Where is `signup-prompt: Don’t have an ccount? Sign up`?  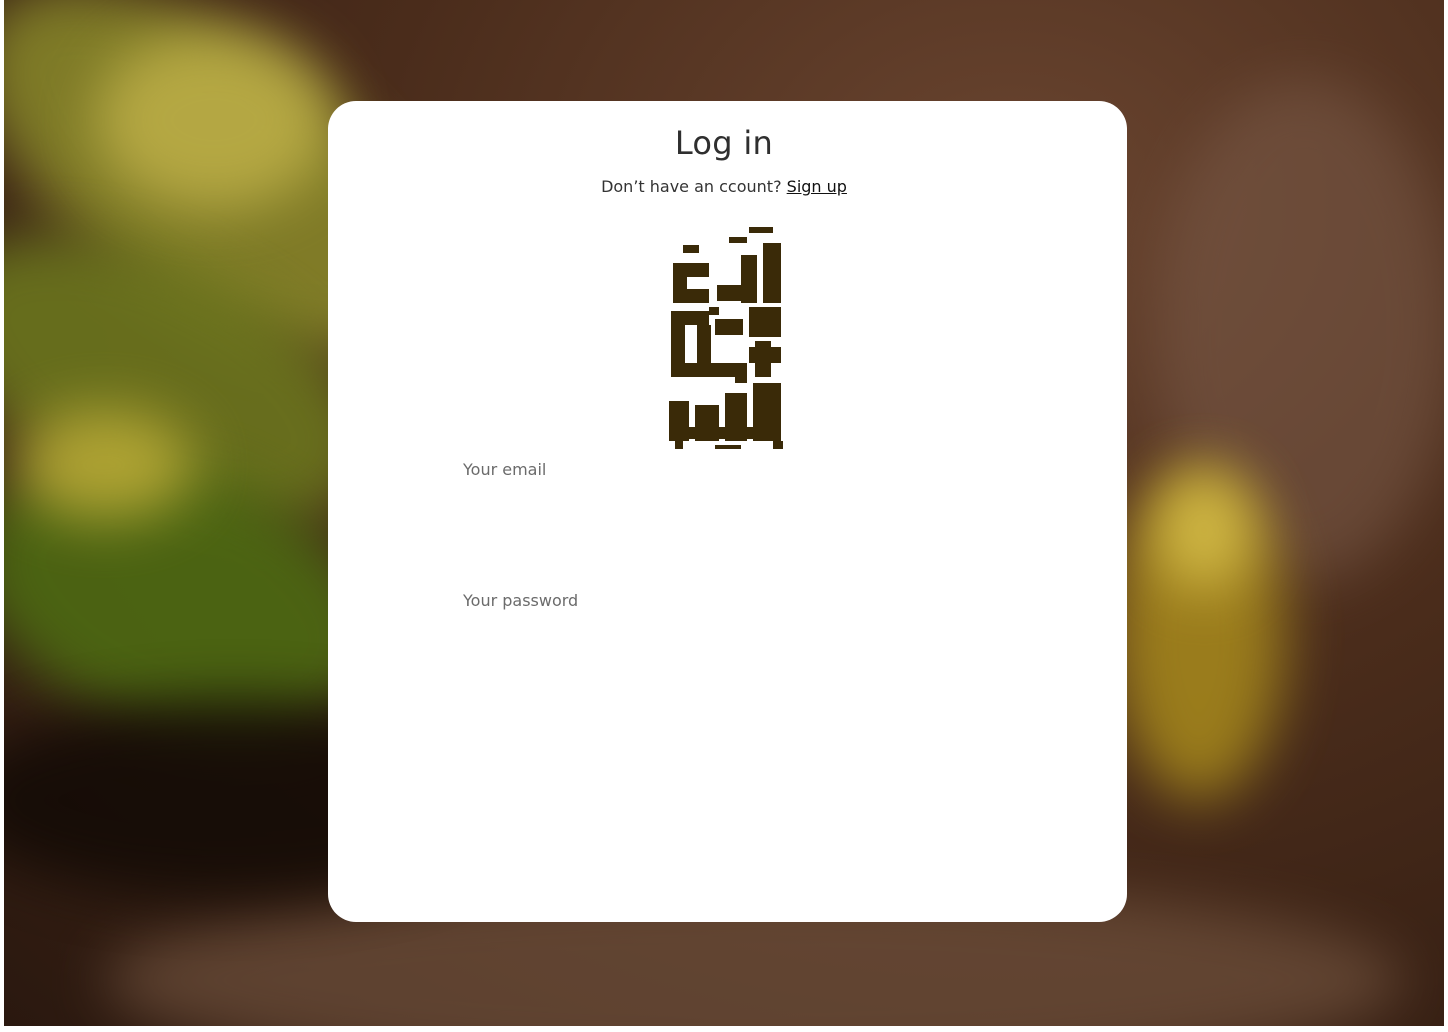
signup-prompt: Don’t have an ccount? Sign up is located at coordinates (724, 186).